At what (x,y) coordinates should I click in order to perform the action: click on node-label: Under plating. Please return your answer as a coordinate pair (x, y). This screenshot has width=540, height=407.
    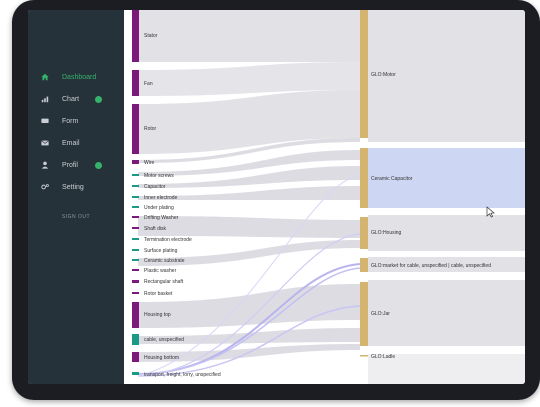
    Looking at the image, I should click on (159, 208).